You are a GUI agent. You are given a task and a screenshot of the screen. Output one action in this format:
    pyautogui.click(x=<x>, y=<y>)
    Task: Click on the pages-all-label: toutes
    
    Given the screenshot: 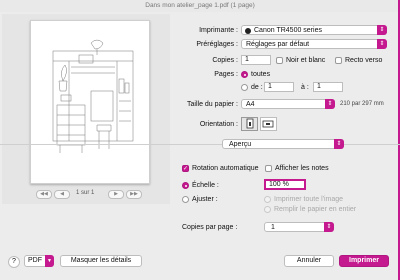 What is the action you would take?
    pyautogui.click(x=261, y=74)
    